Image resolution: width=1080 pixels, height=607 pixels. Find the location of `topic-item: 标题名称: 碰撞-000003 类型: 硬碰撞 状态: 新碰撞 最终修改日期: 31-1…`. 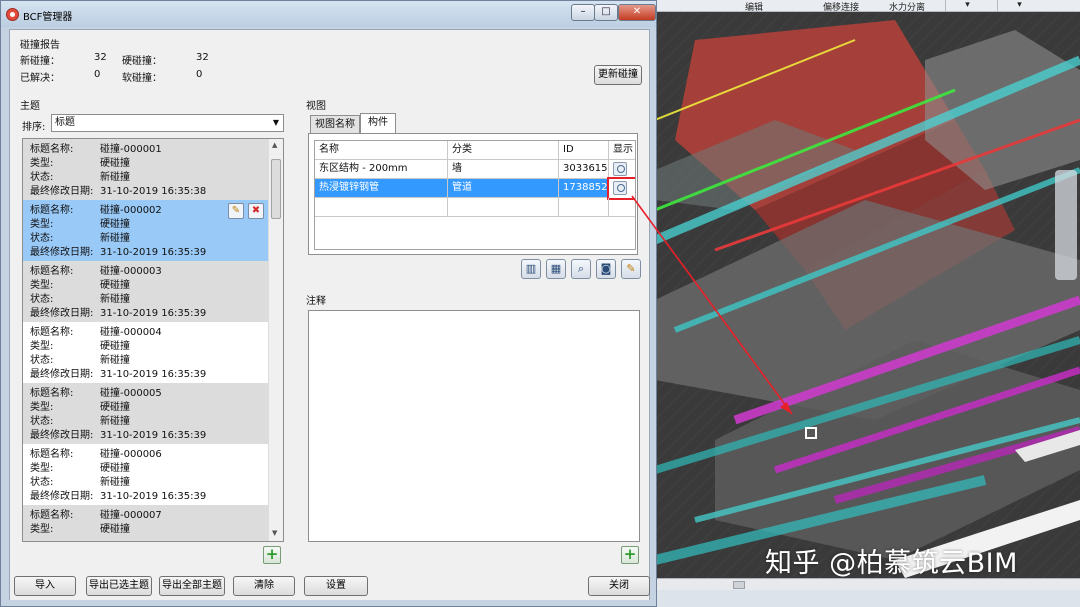

topic-item: 标题名称: 碰撞-000003 类型: 硬碰撞 状态: 新碰撞 最终修改日期: 31-1… is located at coordinates (146, 291).